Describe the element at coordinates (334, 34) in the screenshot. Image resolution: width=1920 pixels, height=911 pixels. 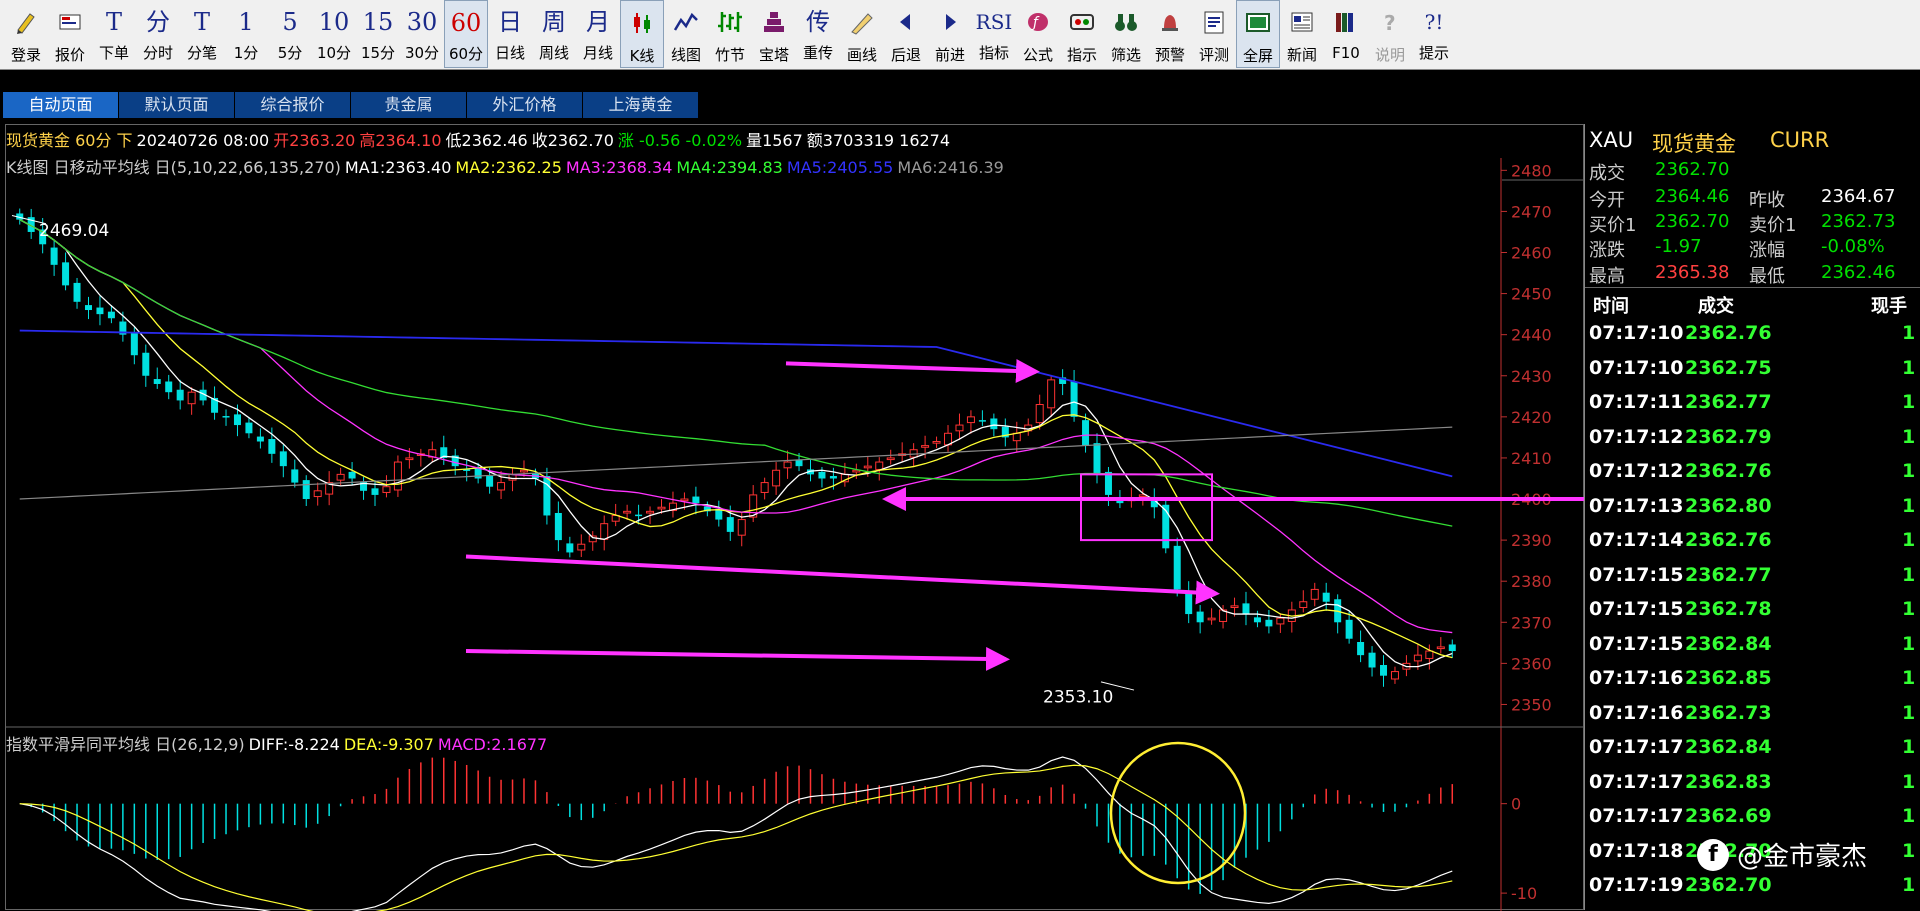
I see `toolbar-button-7: 10 10分` at that location.